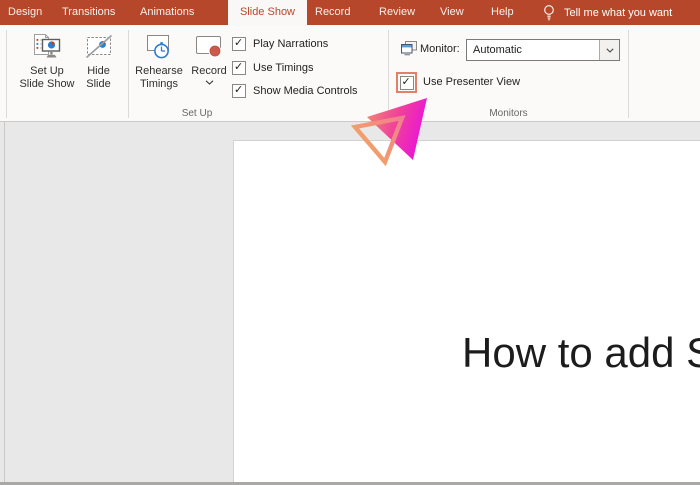 Image resolution: width=700 pixels, height=485 pixels. I want to click on presenter-view-highlight, so click(406, 82).